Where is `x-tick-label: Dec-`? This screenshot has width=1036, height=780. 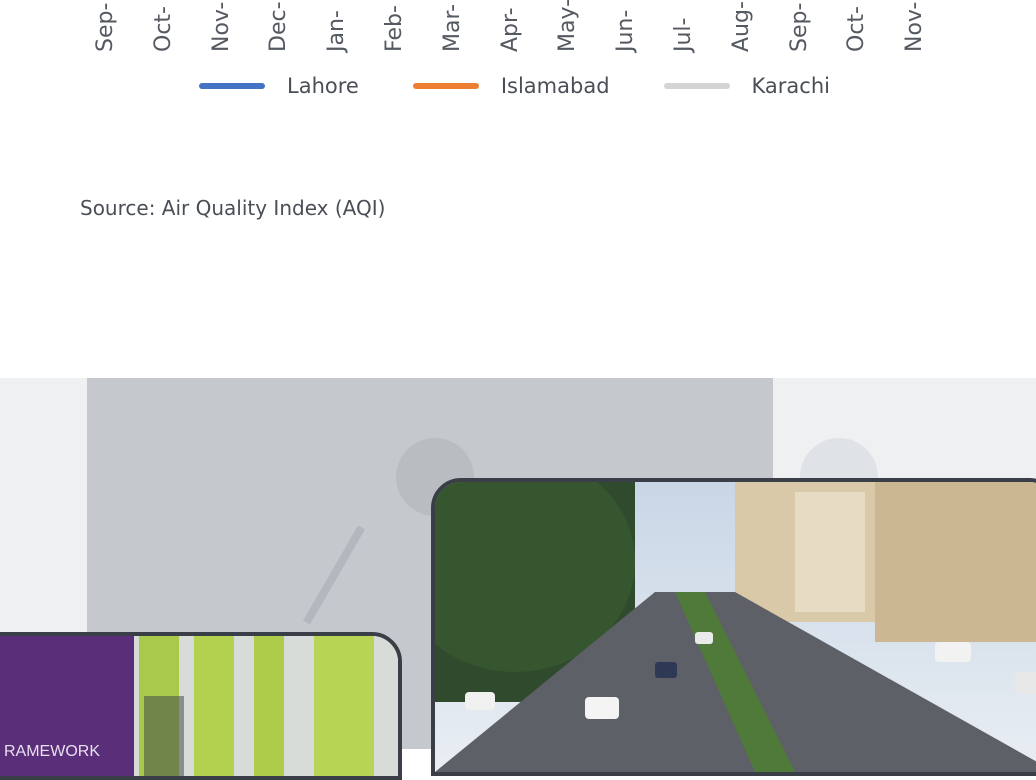
x-tick-label: Dec- is located at coordinates (279, 30).